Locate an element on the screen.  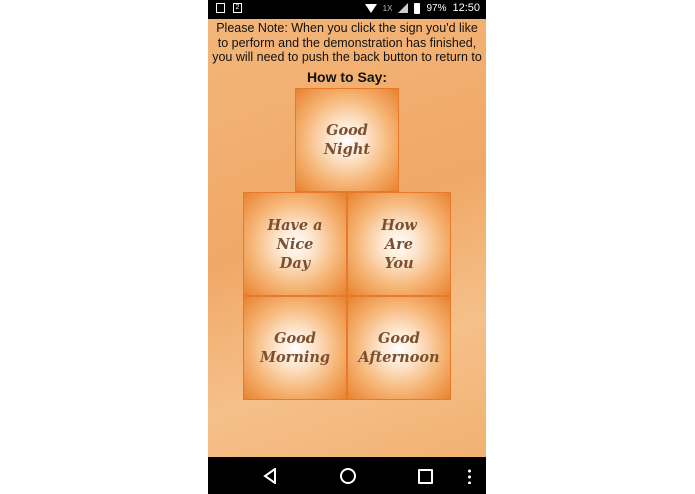
recents-icon is located at coordinates (425, 476).